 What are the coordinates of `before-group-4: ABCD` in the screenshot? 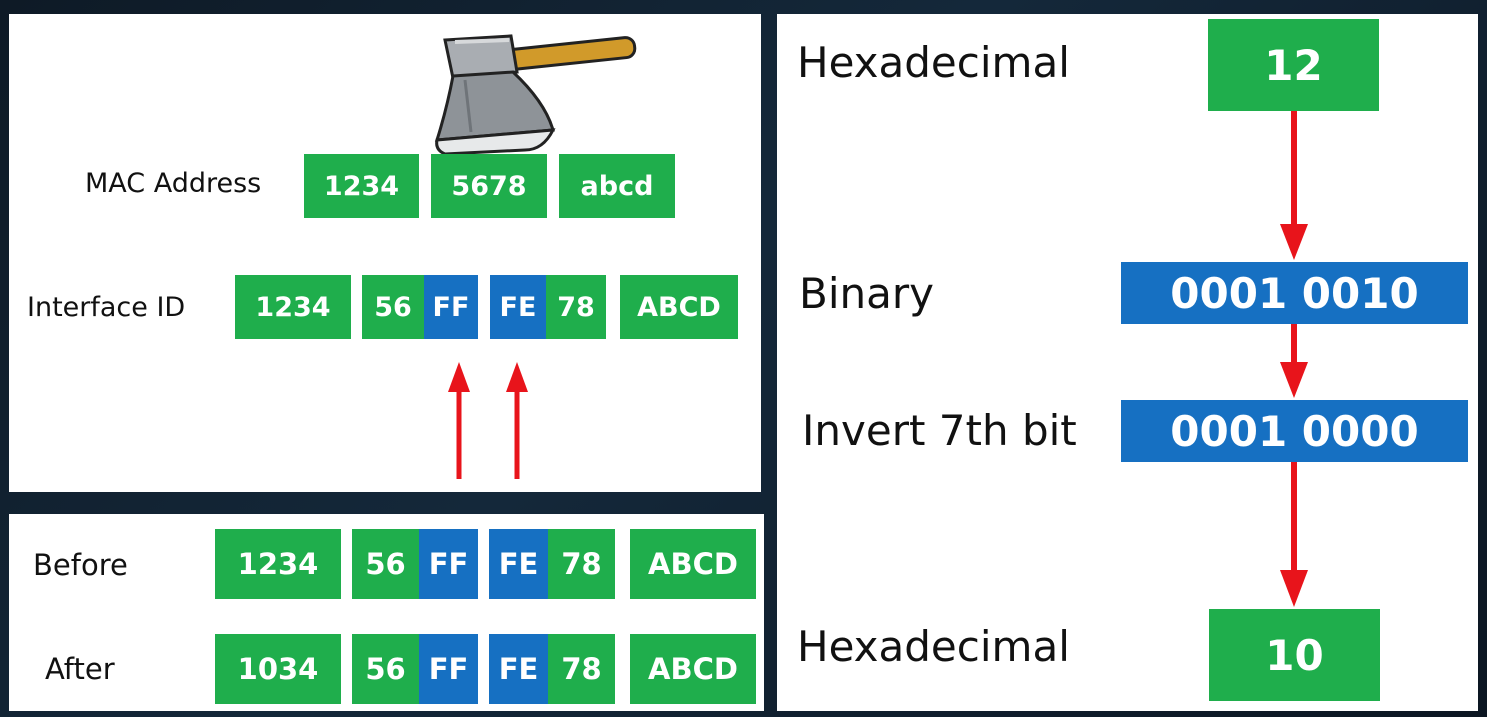 It's located at (693, 564).